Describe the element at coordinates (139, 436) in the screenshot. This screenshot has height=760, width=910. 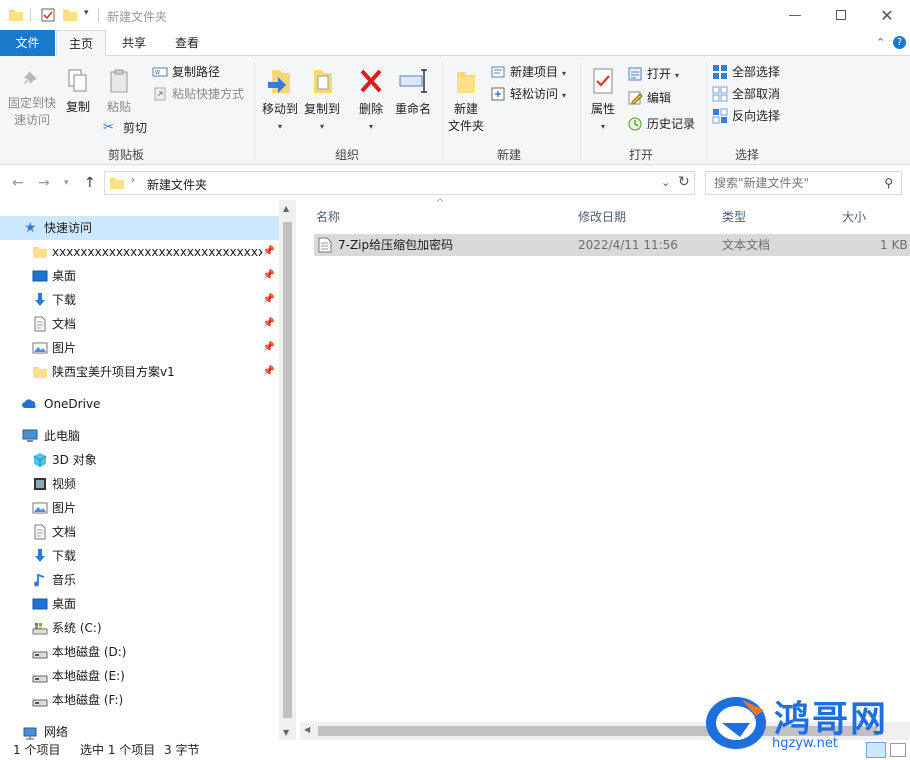
I see `nav-this-pc: 此电脑` at that location.